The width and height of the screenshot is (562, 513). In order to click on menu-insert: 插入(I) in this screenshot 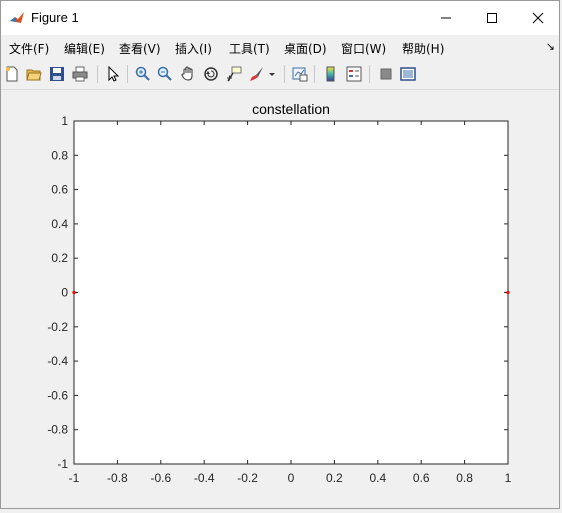, I will do `click(193, 48)`.